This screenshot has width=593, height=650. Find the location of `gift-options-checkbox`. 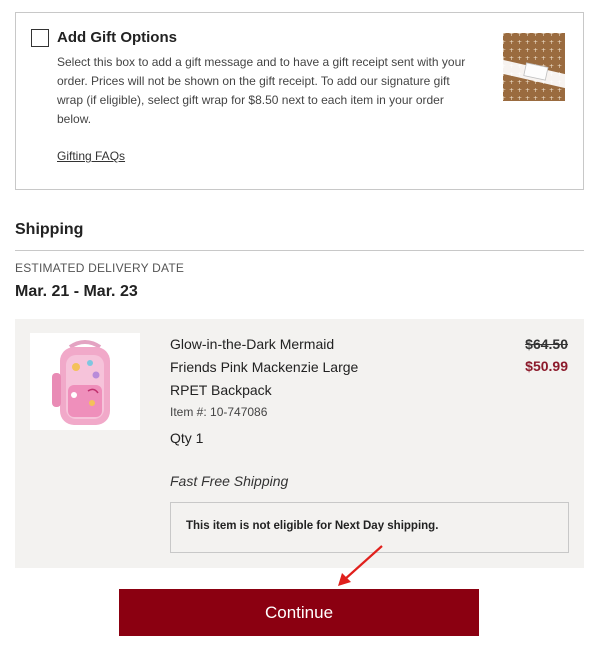

gift-options-checkbox is located at coordinates (40, 38).